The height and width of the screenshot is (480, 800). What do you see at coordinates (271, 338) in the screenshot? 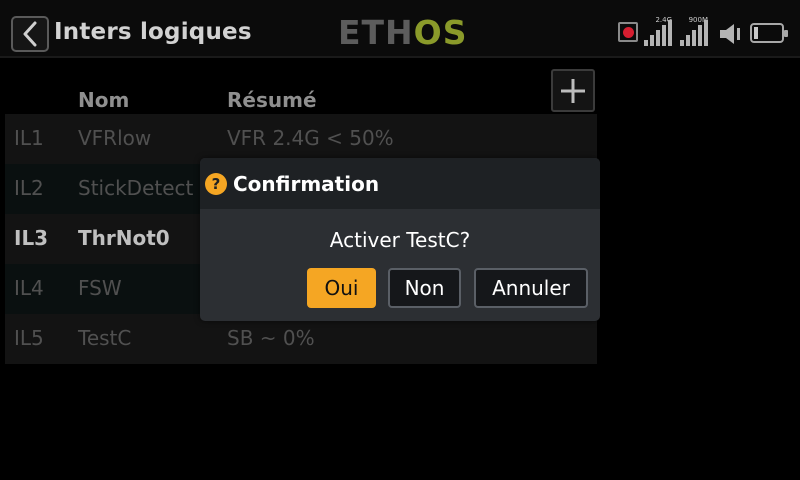
I see `row-summary: SB ~ 0%` at bounding box center [271, 338].